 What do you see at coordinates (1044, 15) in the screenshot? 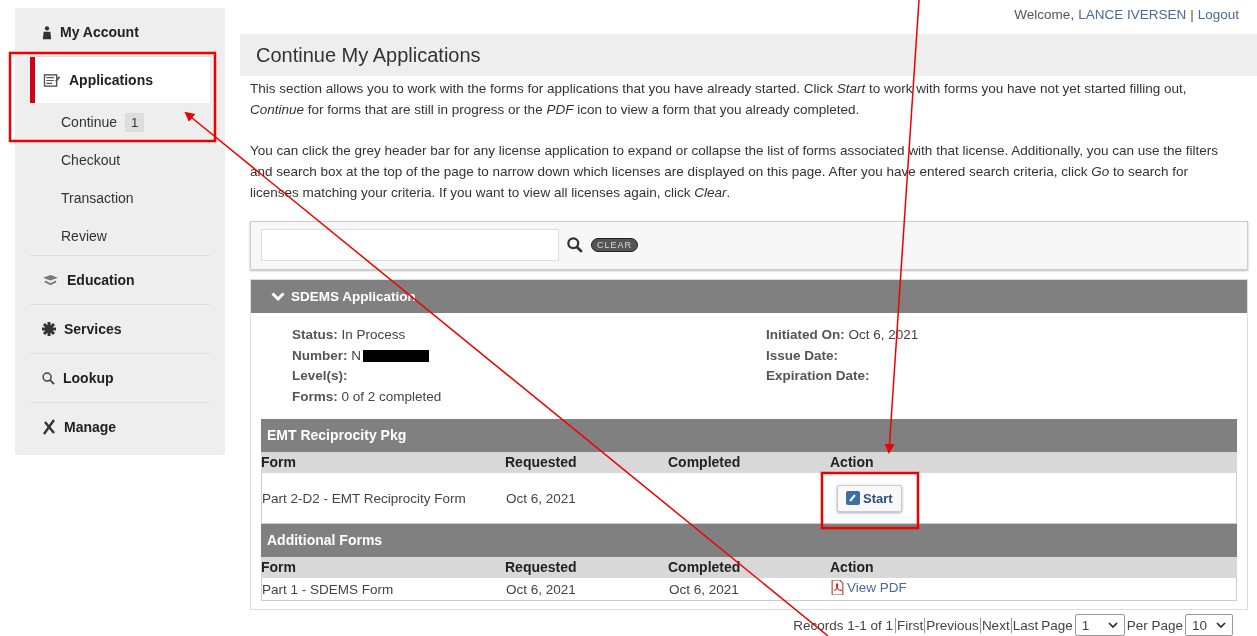
I see `welcome-text: Welcome,` at bounding box center [1044, 15].